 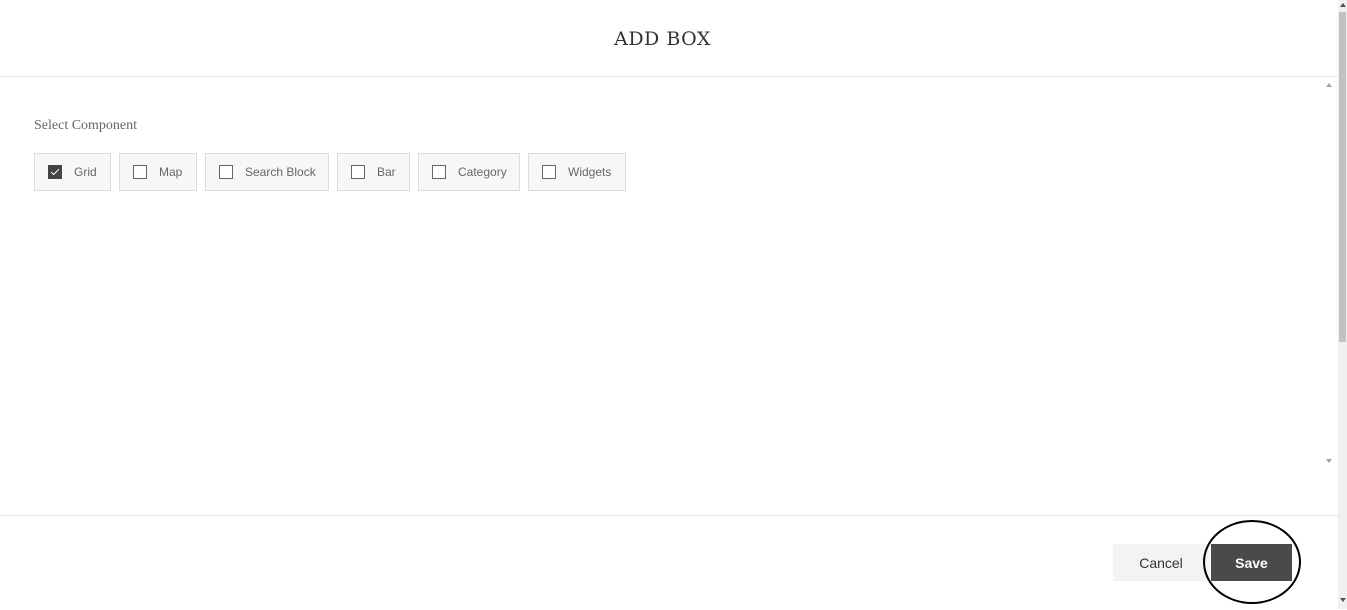 What do you see at coordinates (72, 172) in the screenshot?
I see `option-grid: Grid` at bounding box center [72, 172].